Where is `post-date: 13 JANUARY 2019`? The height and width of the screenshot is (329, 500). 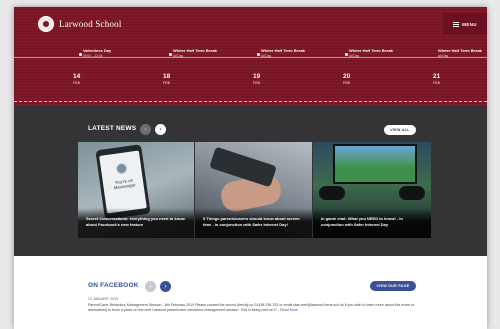
post-date: 13 JANUARY 2019 is located at coordinates (103, 299).